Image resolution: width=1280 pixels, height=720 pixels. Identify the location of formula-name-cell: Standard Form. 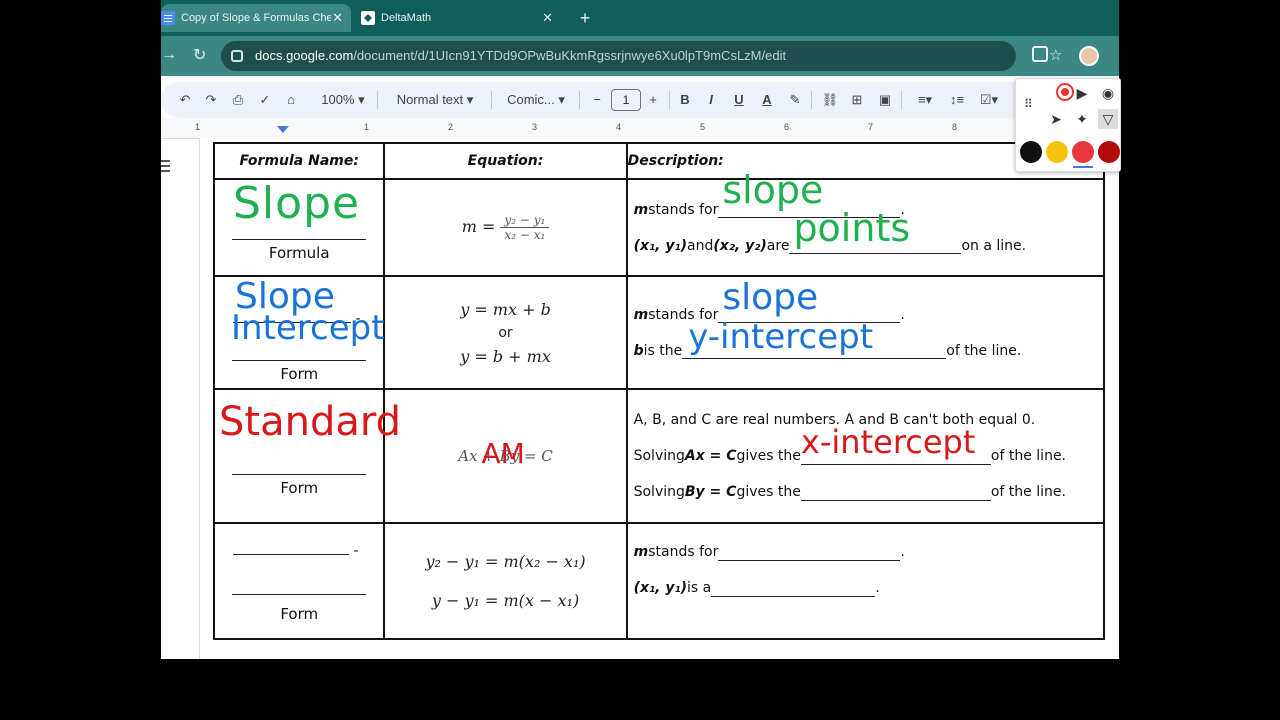
(306, 456).